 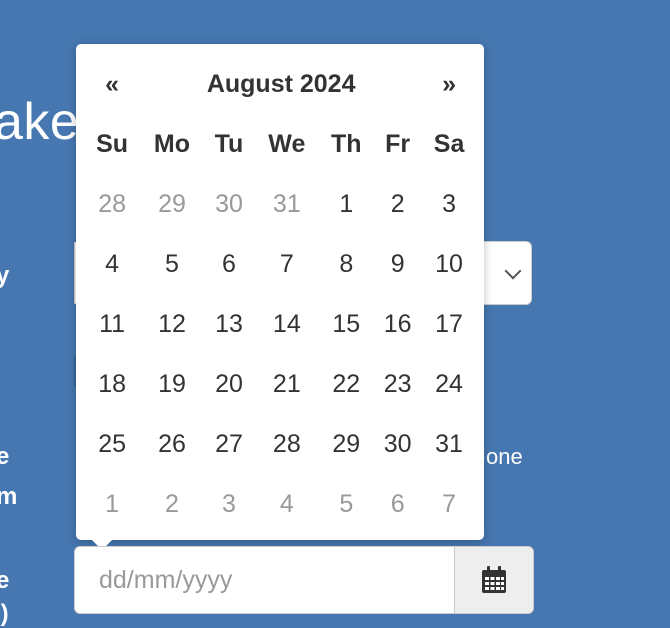 What do you see at coordinates (229, 384) in the screenshot?
I see `day-cell: 20` at bounding box center [229, 384].